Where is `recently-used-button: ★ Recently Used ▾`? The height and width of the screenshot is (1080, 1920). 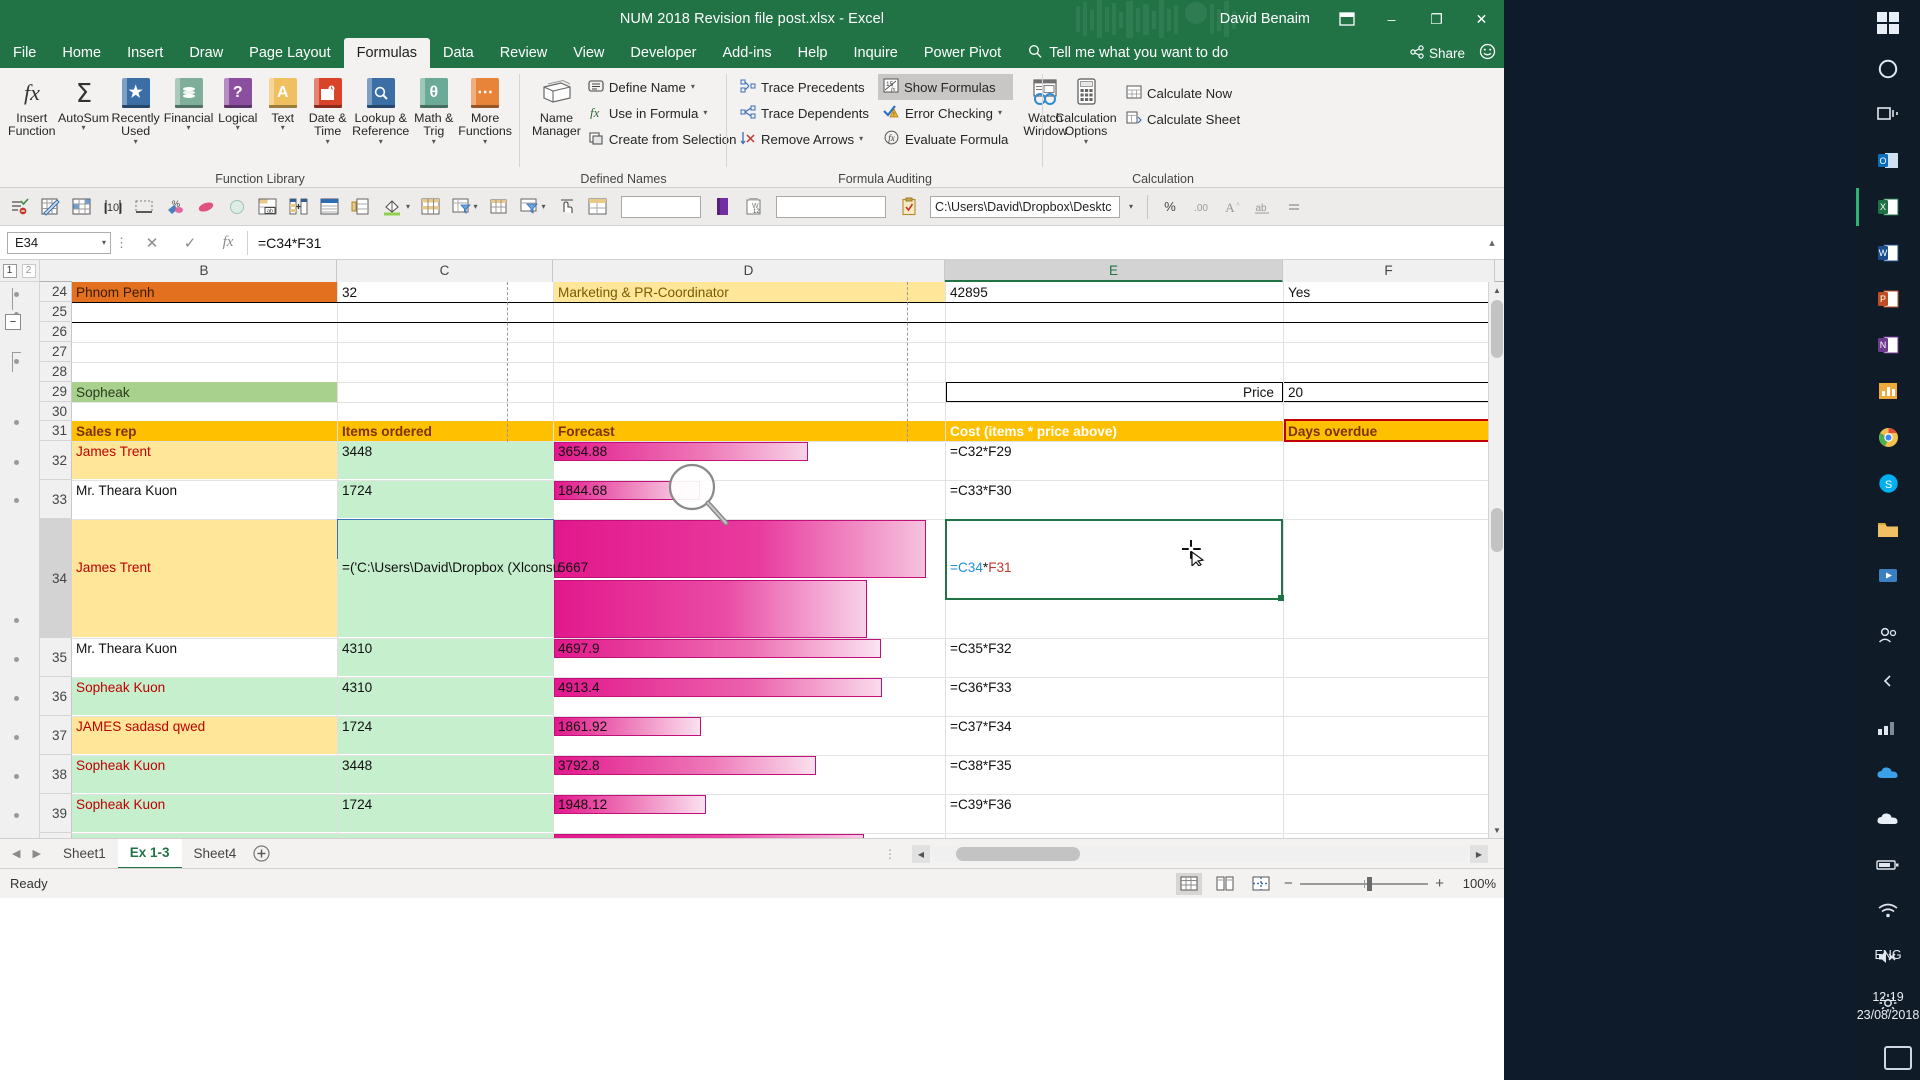 recently-used-button: ★ Recently Used ▾ is located at coordinates (136, 108).